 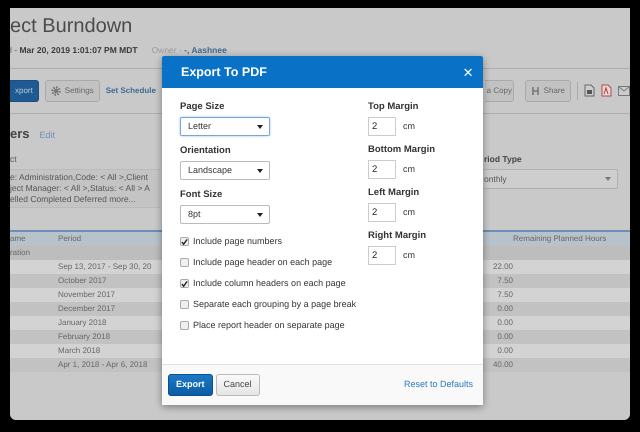 I want to click on checkbox-label: Place report header on separate page, so click(x=269, y=325).